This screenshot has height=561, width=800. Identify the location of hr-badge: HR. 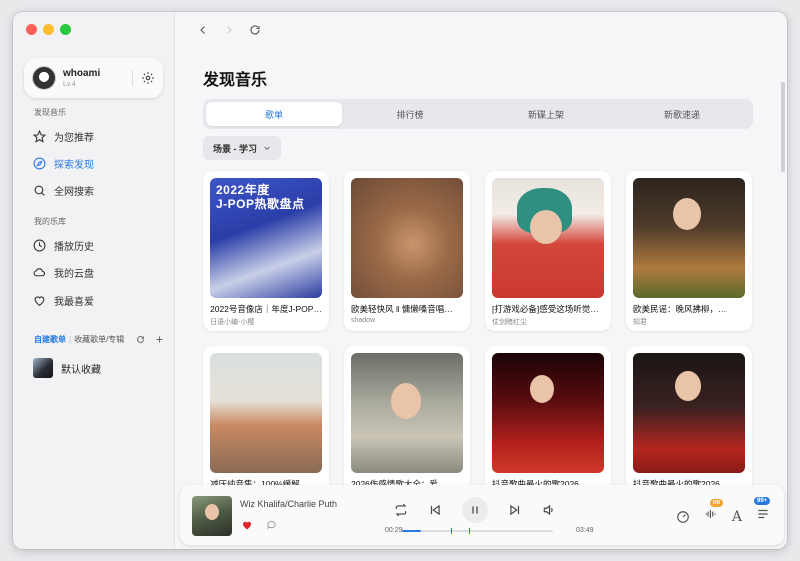
(716, 503).